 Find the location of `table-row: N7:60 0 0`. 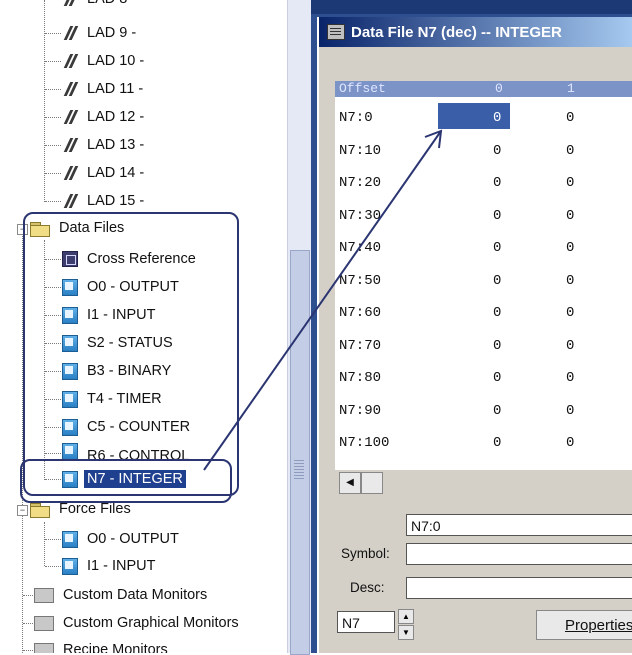

table-row: N7:60 0 0 is located at coordinates (483, 311).